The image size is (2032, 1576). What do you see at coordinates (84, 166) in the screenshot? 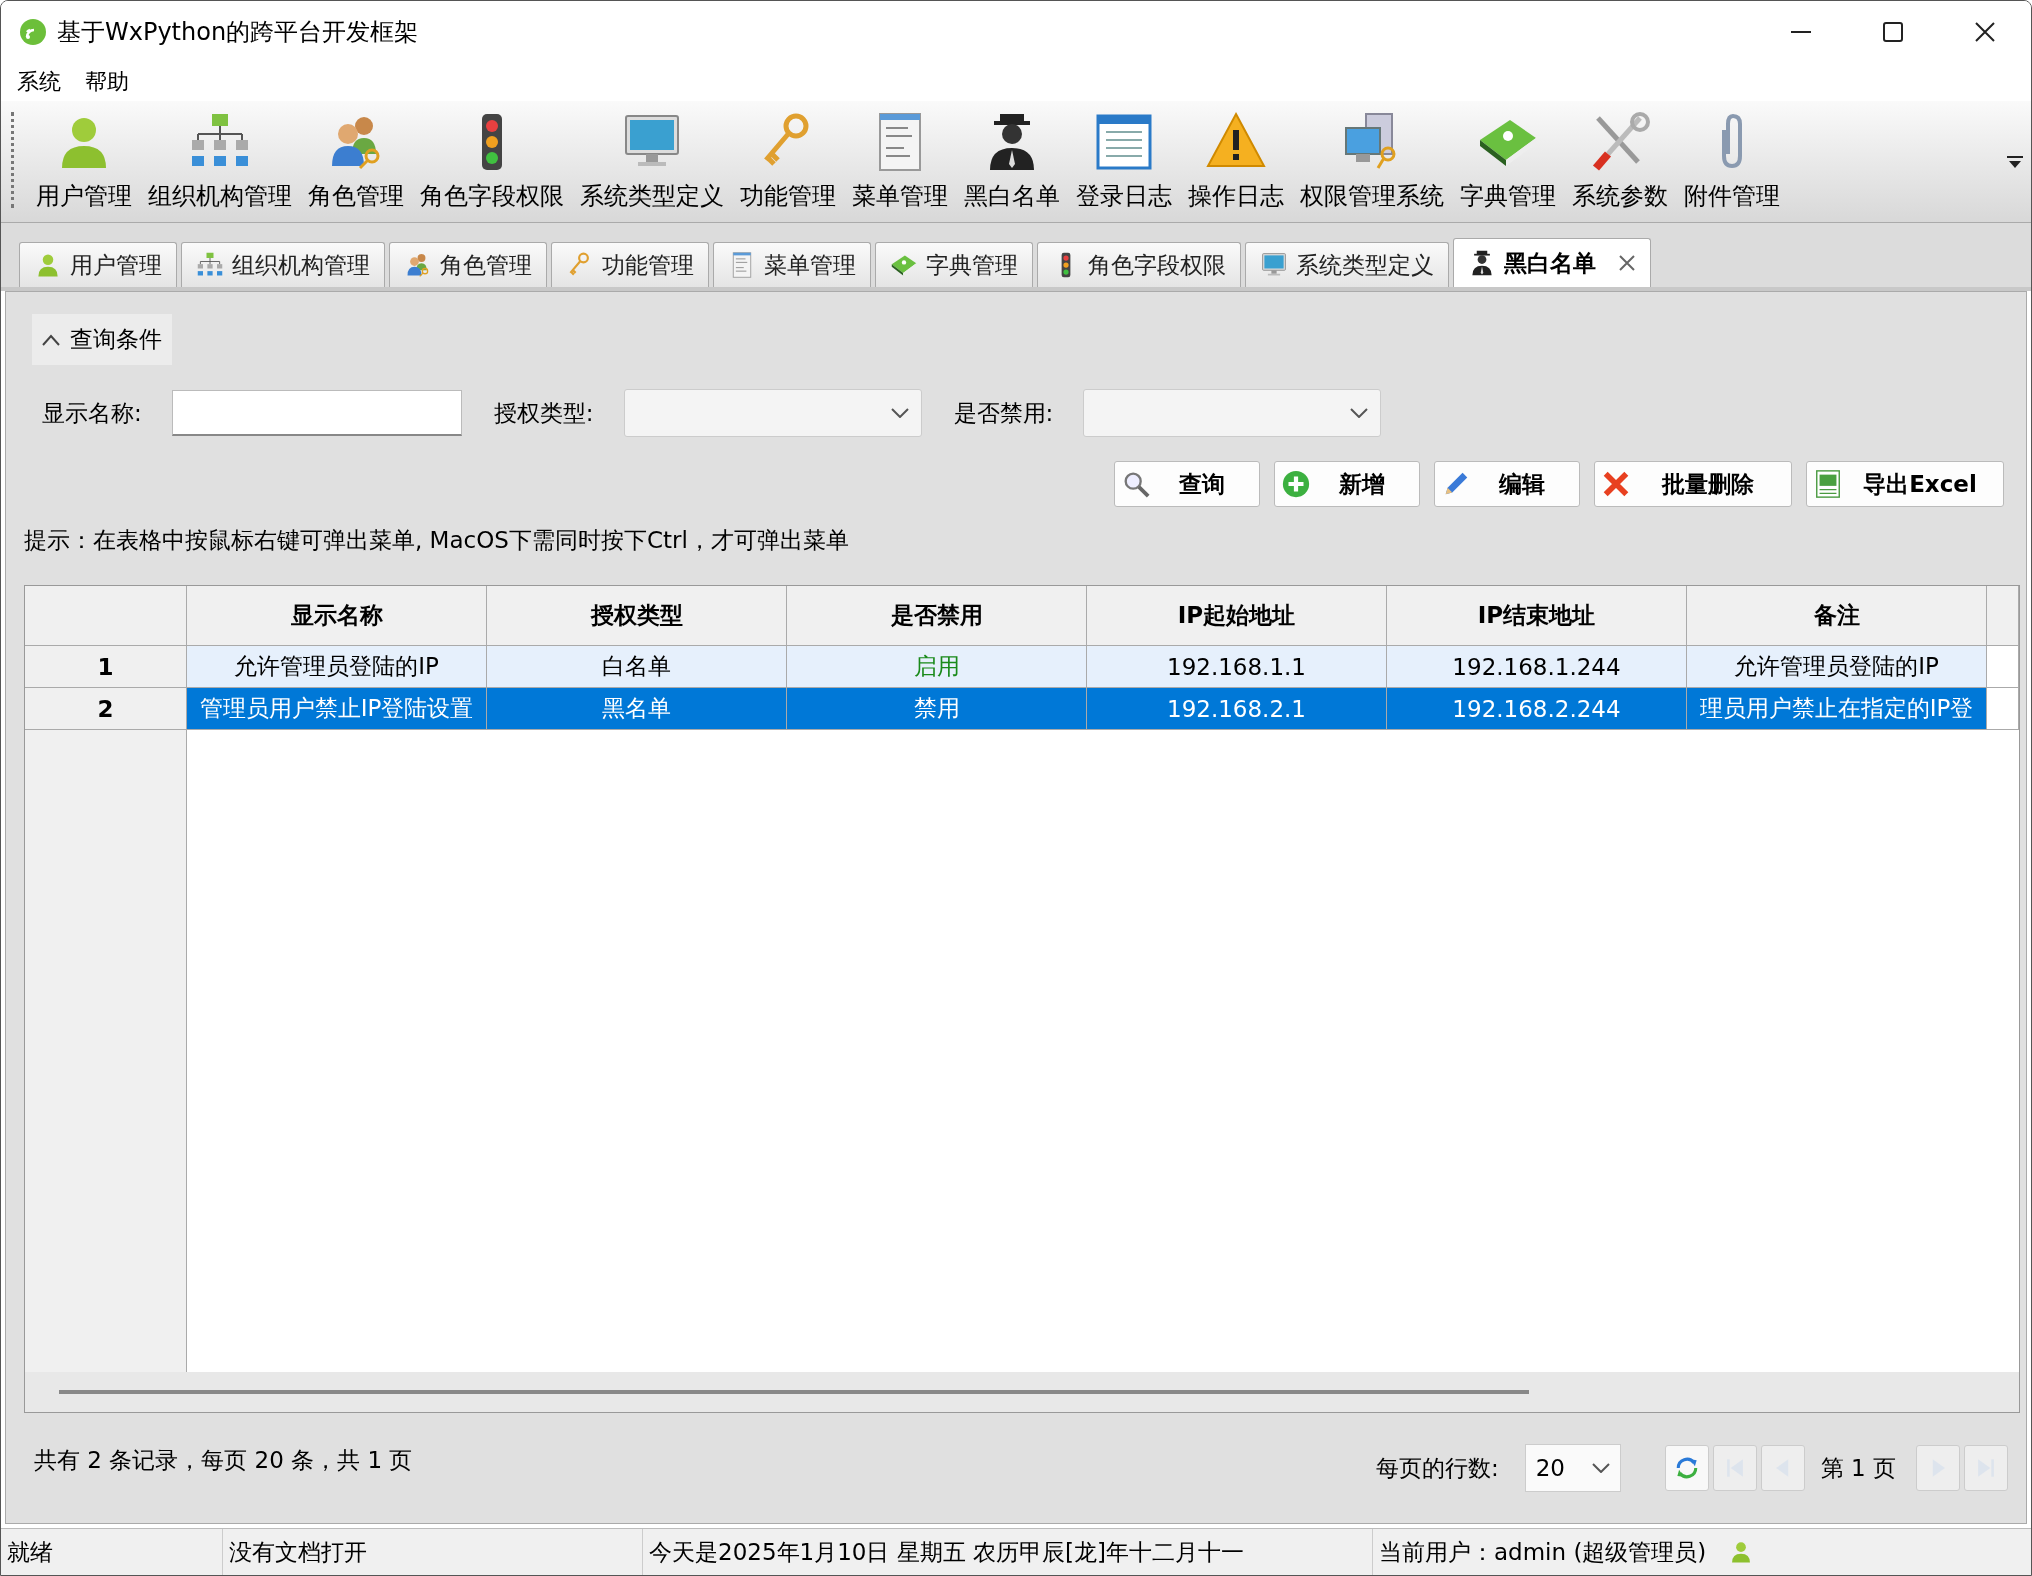
I see `toolbar-button: 用户管理` at bounding box center [84, 166].